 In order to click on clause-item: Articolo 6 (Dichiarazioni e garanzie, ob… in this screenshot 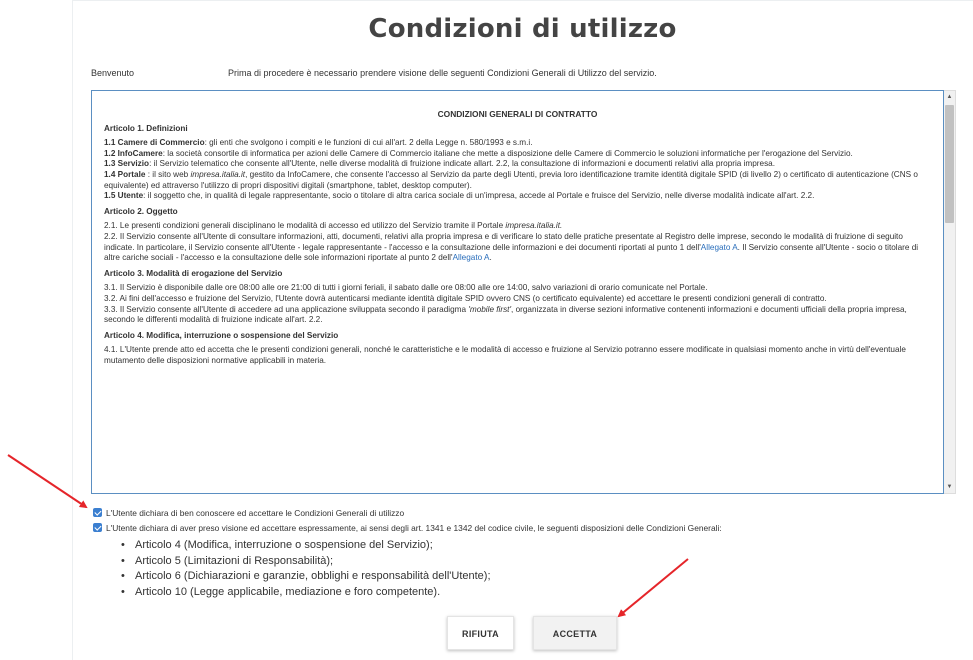, I will do `click(306, 577)`.